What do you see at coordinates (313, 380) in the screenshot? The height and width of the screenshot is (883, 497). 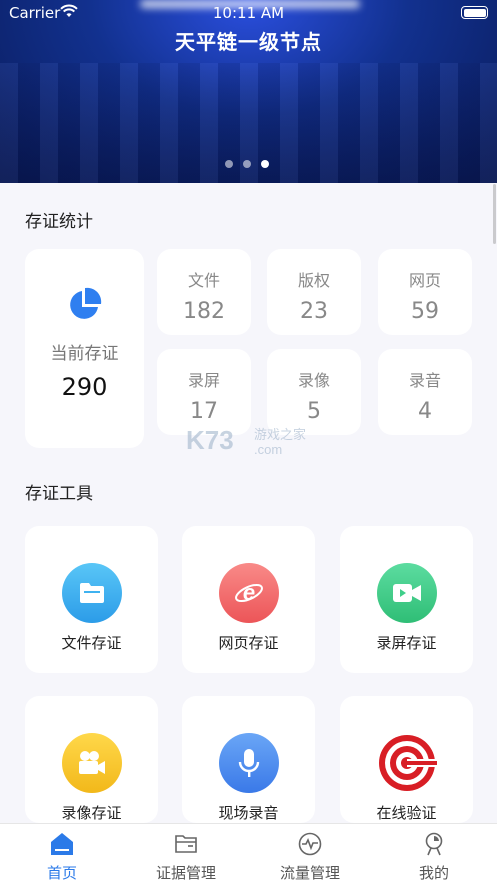 I see `stat-label: 录像` at bounding box center [313, 380].